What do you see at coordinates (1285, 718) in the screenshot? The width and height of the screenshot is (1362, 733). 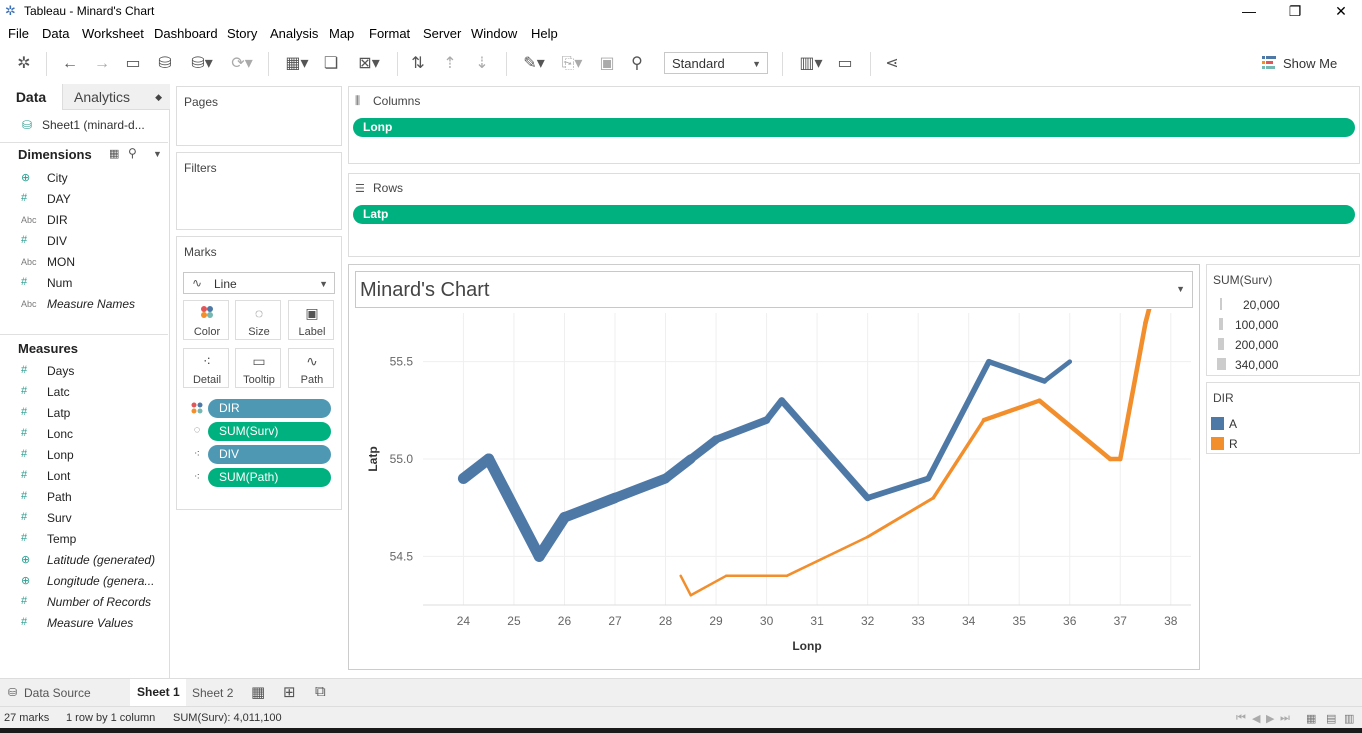 I see `nav-last-icon: ⏭` at bounding box center [1285, 718].